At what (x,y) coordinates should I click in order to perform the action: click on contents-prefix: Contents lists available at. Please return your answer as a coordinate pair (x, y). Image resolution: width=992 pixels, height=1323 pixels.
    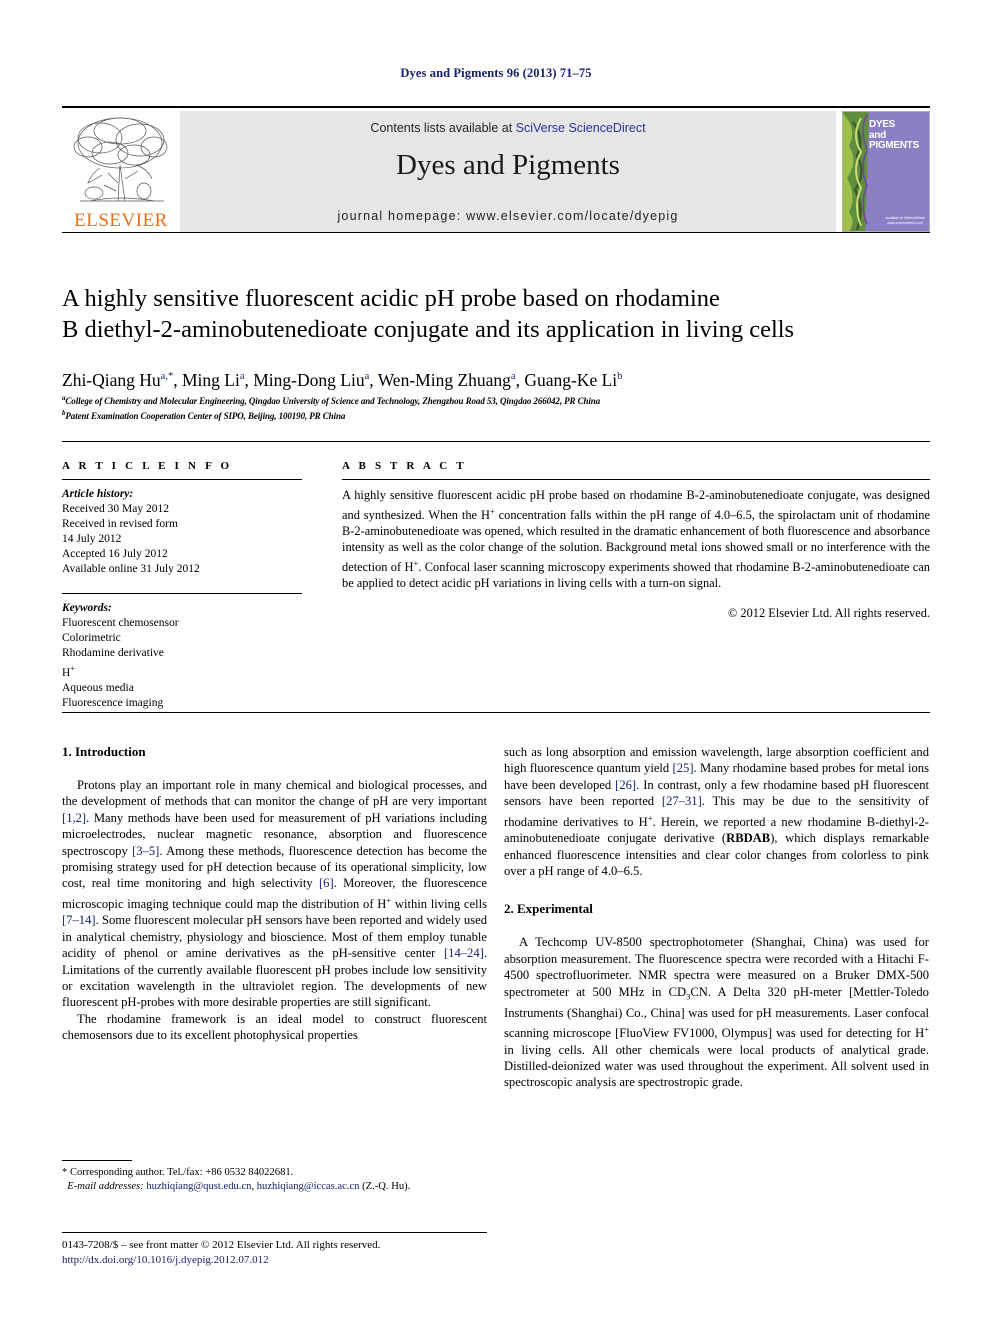
    Looking at the image, I should click on (443, 128).